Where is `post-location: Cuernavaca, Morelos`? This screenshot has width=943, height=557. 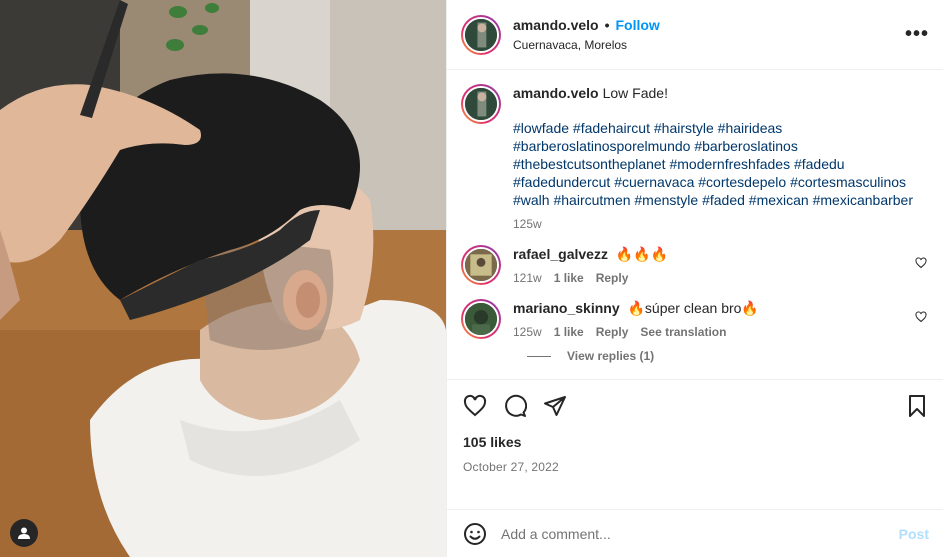 post-location: Cuernavaca, Morelos is located at coordinates (586, 45).